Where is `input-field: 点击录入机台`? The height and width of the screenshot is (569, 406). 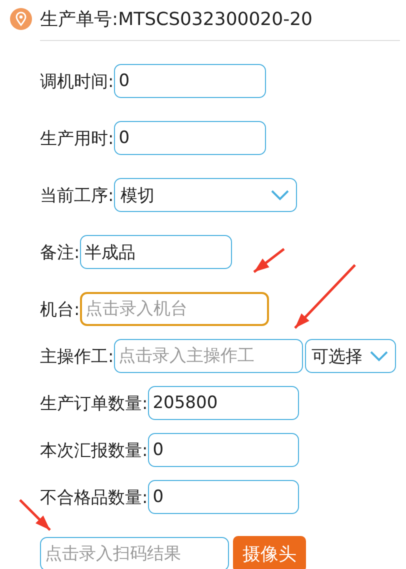 input-field: 点击录入机台 is located at coordinates (174, 309).